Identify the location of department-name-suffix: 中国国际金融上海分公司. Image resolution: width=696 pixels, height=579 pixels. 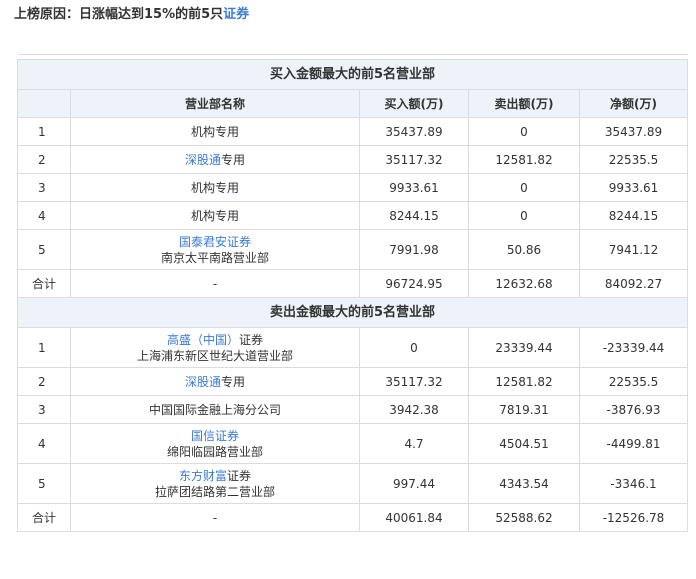
(214, 409).